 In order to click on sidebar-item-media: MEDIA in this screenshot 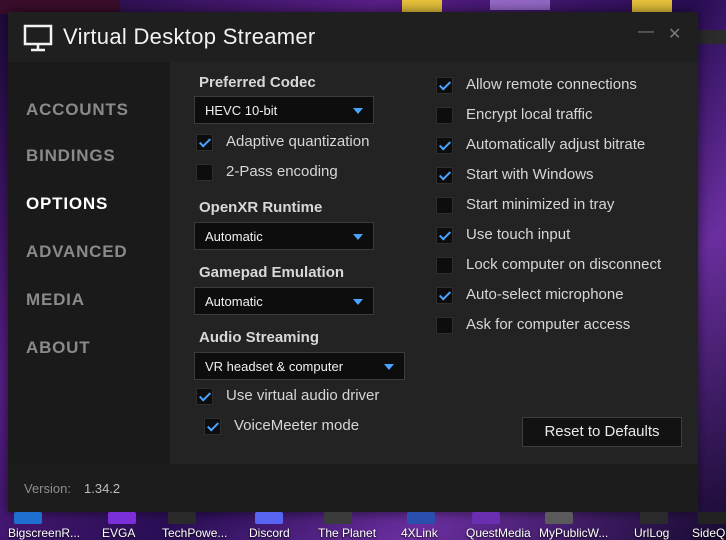, I will do `click(55, 300)`.